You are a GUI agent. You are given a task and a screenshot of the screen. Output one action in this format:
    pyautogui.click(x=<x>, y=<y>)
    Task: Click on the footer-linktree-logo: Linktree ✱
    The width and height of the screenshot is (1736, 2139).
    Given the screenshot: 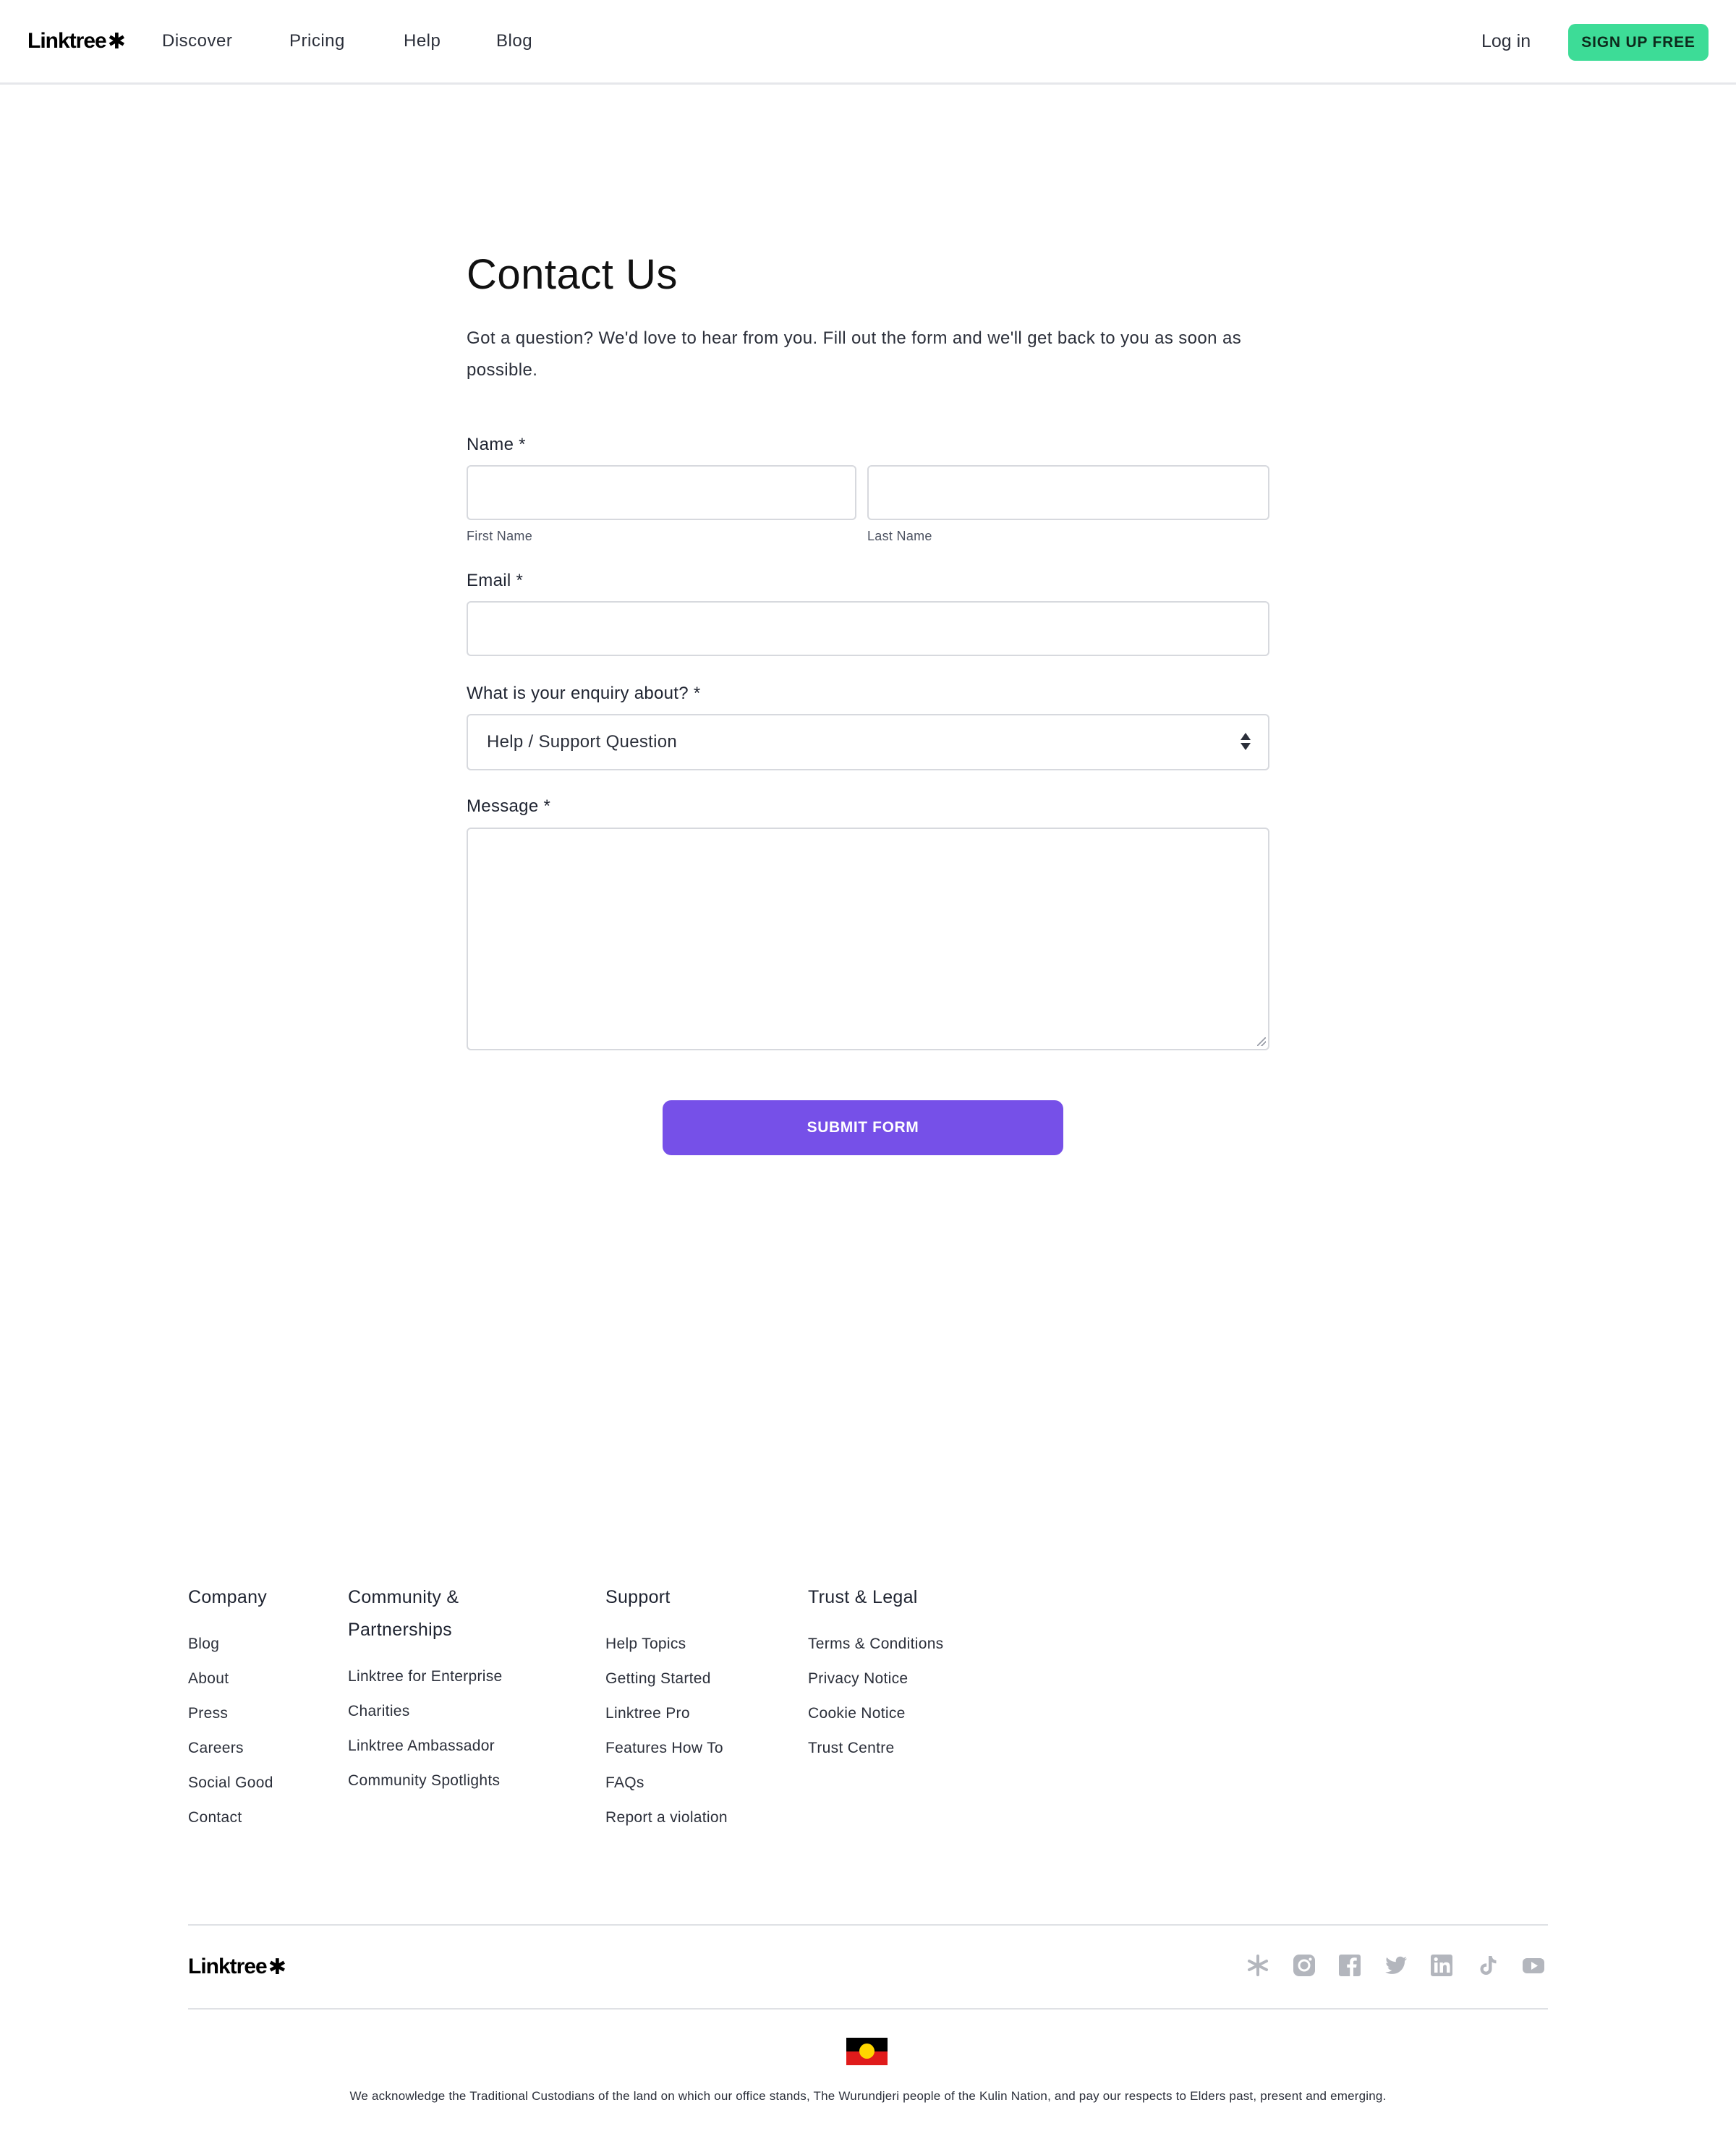 What is the action you would take?
    pyautogui.click(x=237, y=1966)
    